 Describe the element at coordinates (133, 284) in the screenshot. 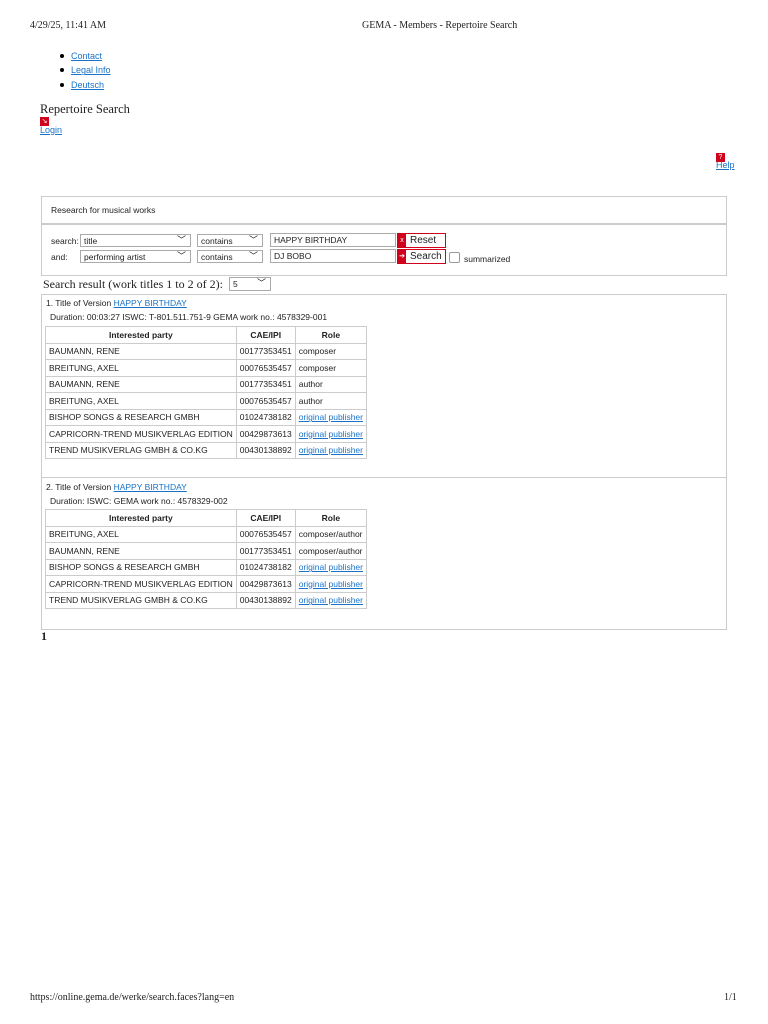

I see `result-summary: Search result (work titles 1 to 2 of 2):` at that location.